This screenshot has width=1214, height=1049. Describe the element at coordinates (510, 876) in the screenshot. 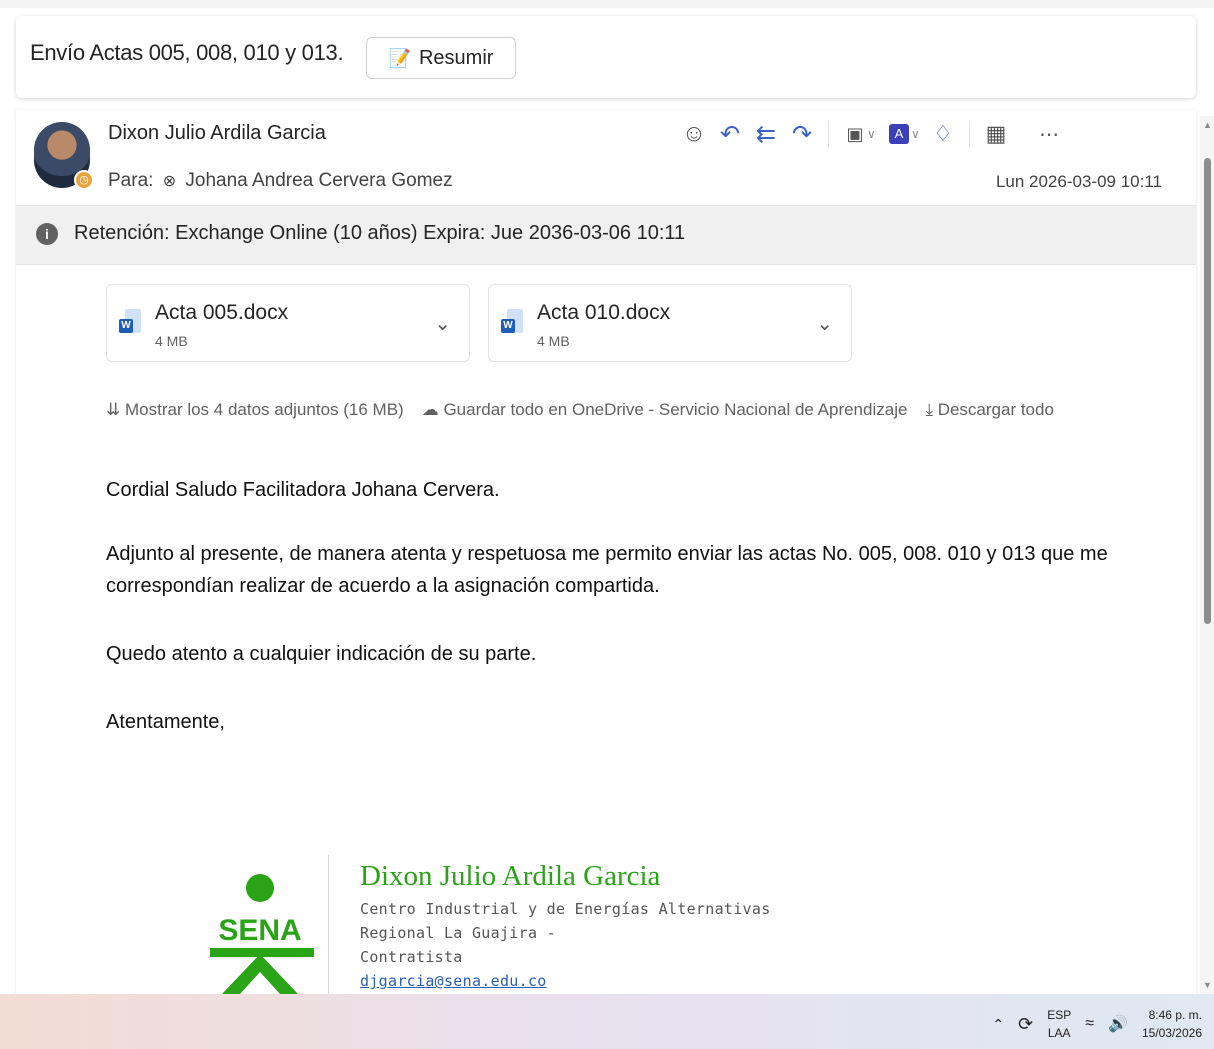

I see `signature-name: Dixon Julio Ardila Garcia` at that location.